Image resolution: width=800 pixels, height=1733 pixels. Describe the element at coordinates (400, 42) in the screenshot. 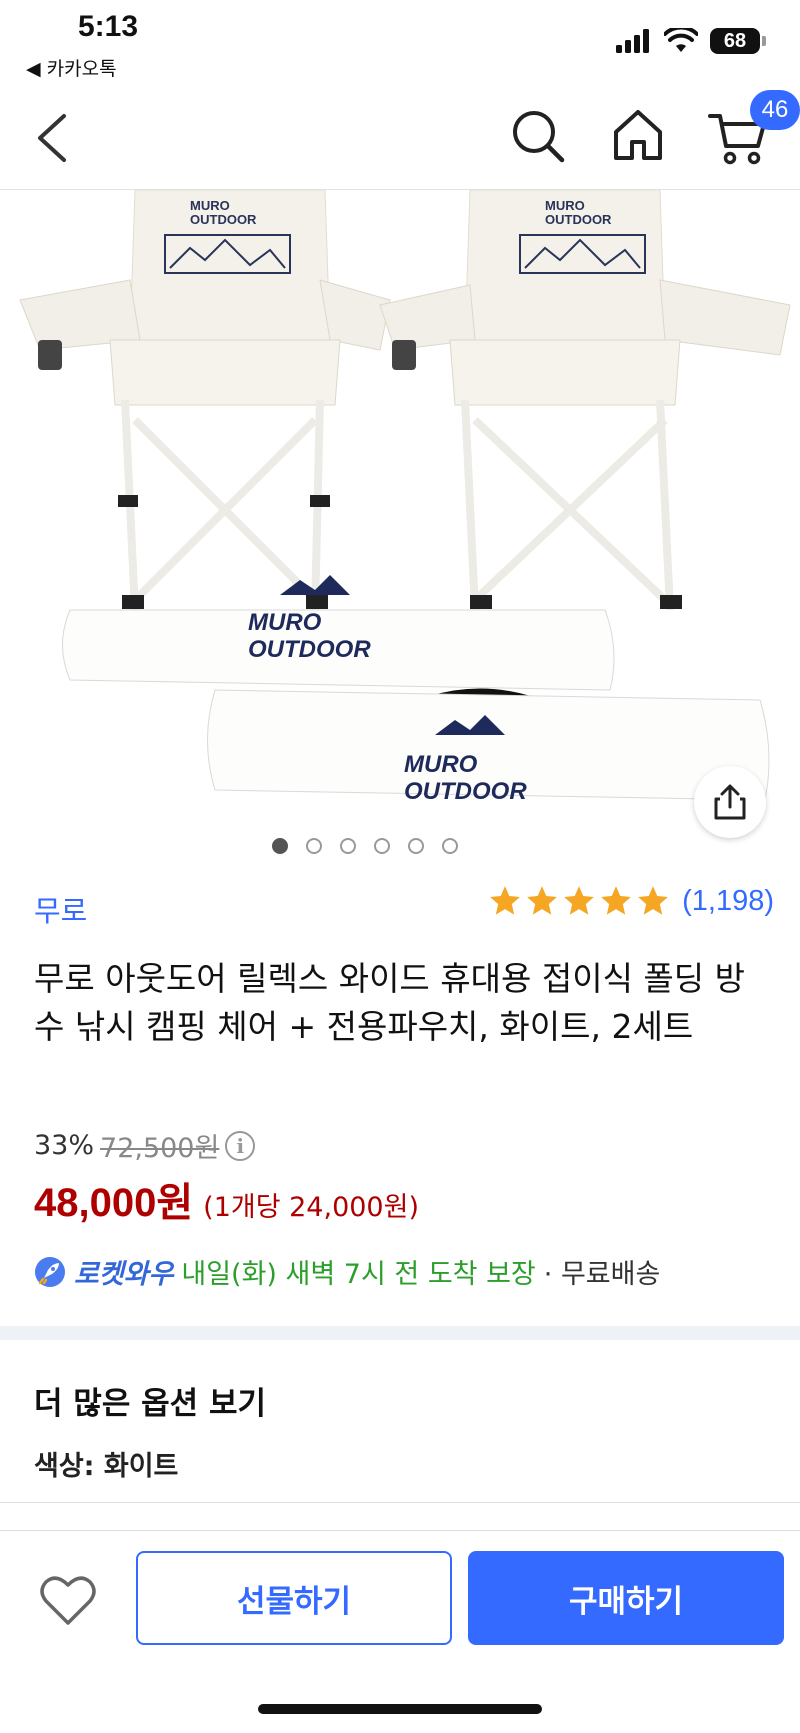

I see `status-bar: 5:13 ◀ 카카오톡 68` at that location.